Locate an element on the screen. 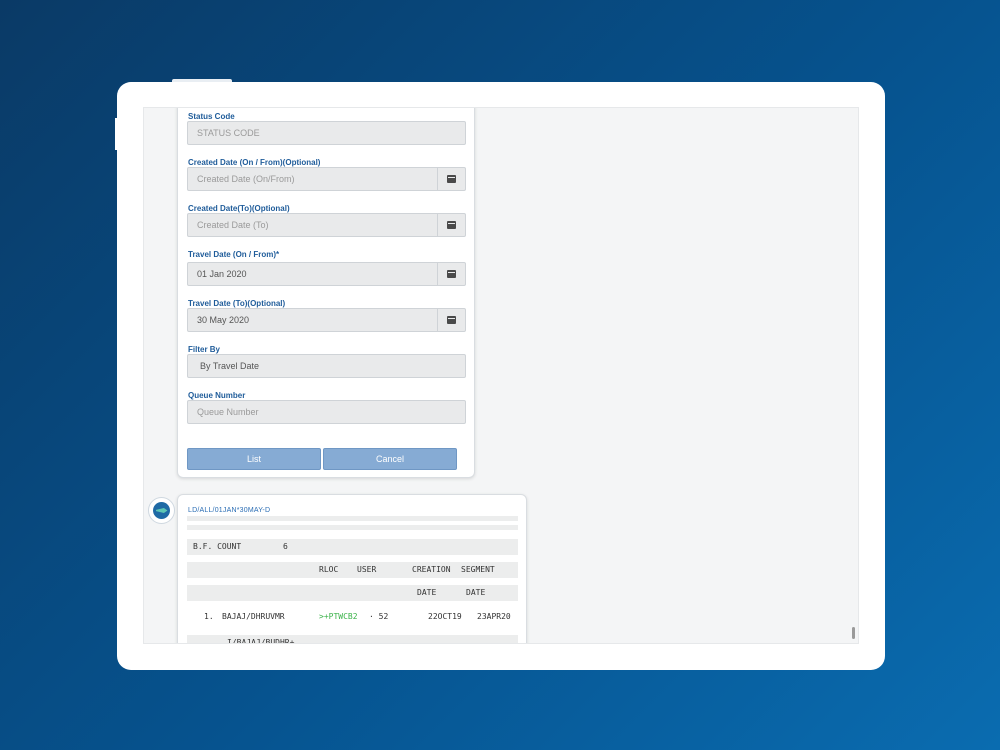 This screenshot has height=750, width=1000. queue-number-input: Queue Number is located at coordinates (326, 412).